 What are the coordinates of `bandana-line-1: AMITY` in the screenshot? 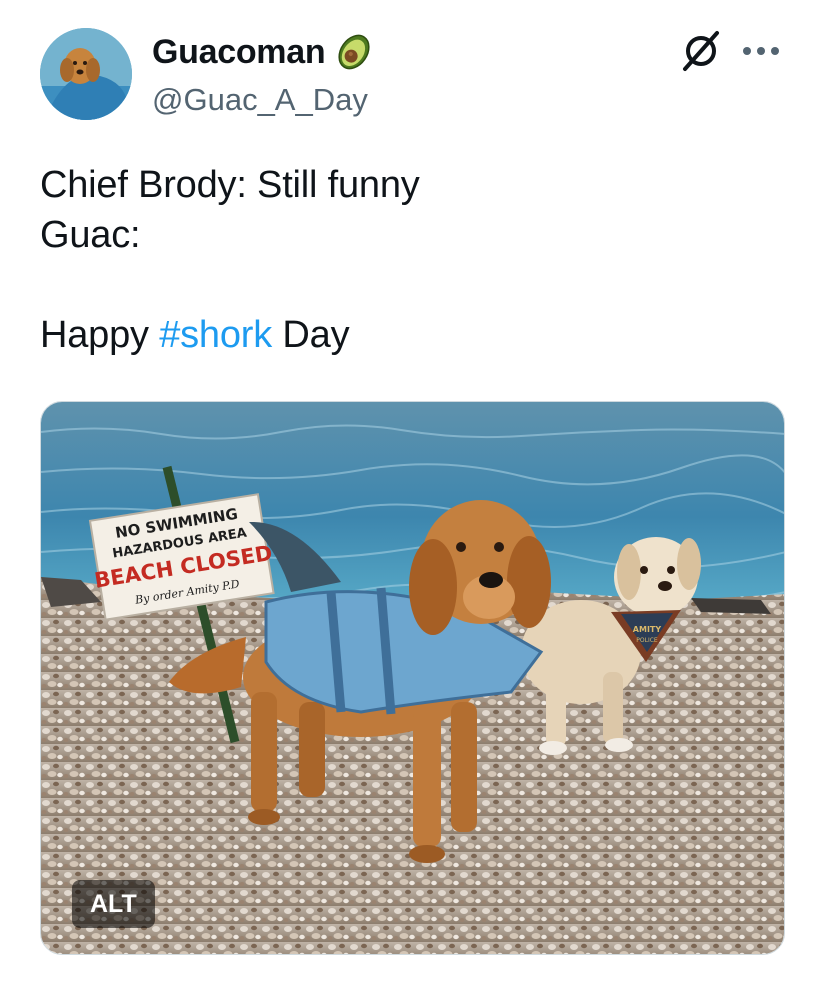 It's located at (647, 629).